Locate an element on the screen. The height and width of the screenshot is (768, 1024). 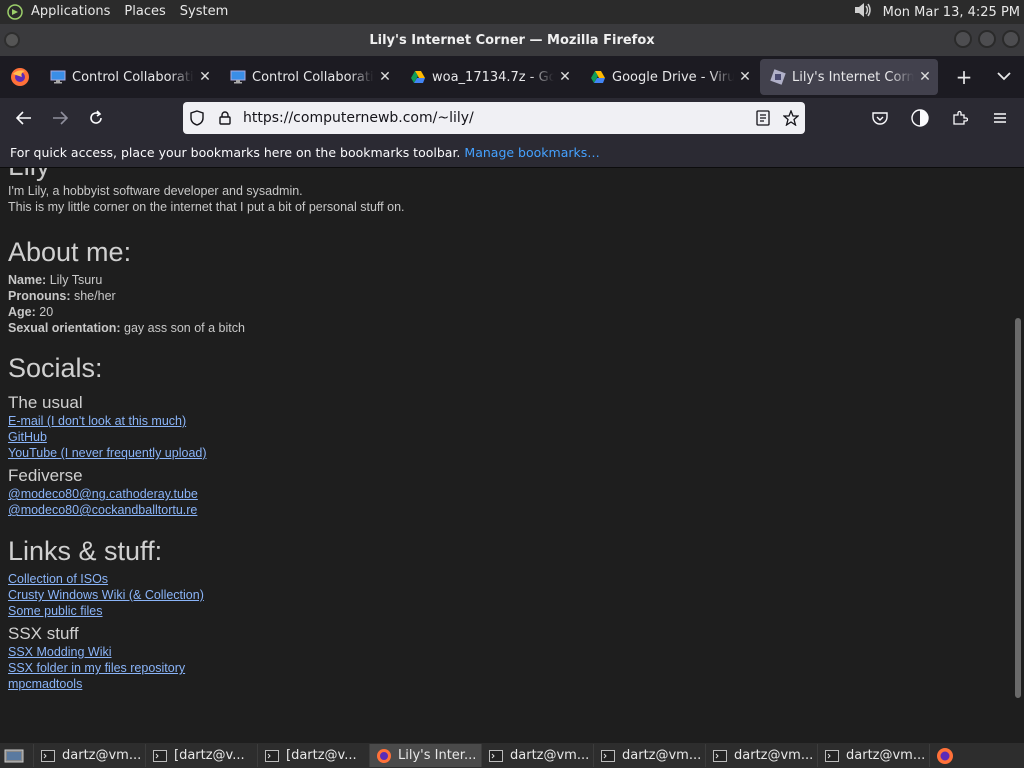
navigation-toolbar: https://computernewb.com/~lily/ is located at coordinates (512, 118).